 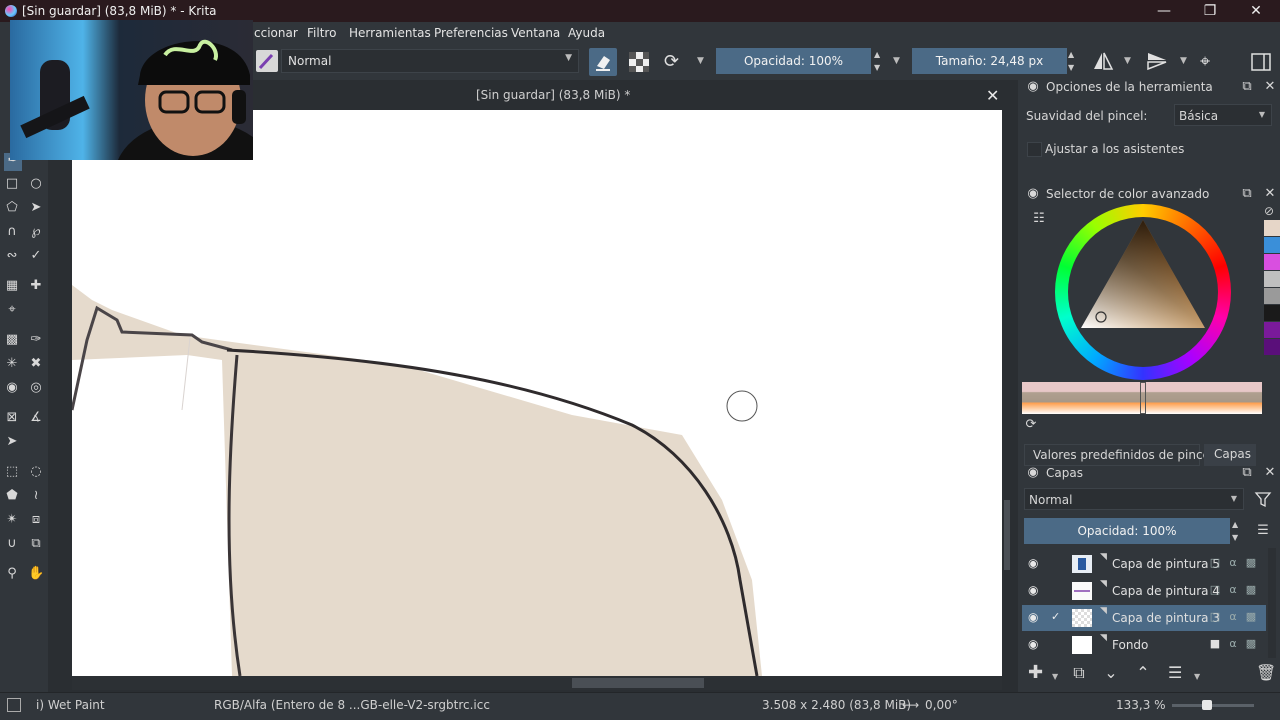 I want to click on ellipse-select-tool-icon: ◌, so click(x=36, y=472).